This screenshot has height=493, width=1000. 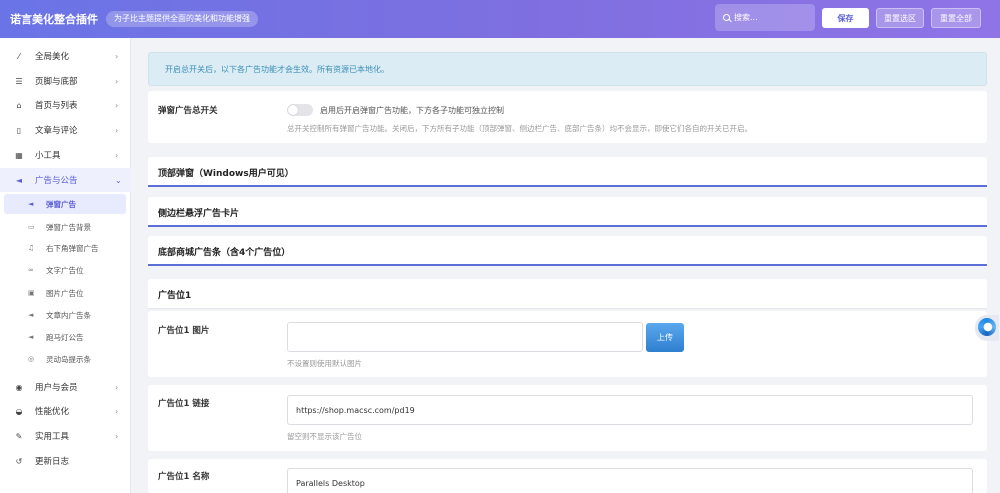 What do you see at coordinates (412, 110) in the screenshot?
I see `master-switch-toggle-text: 启用后开启弹窗广告功能，下方各子功能可独立控制` at bounding box center [412, 110].